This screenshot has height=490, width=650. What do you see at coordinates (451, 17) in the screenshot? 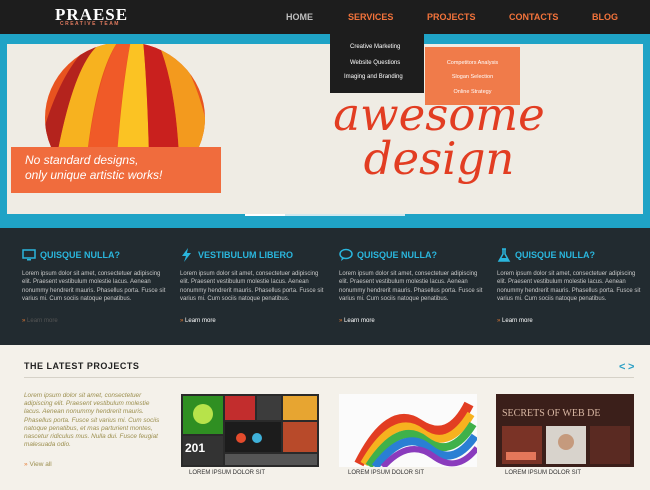
I see `nav-projects: PROJECTS` at bounding box center [451, 17].